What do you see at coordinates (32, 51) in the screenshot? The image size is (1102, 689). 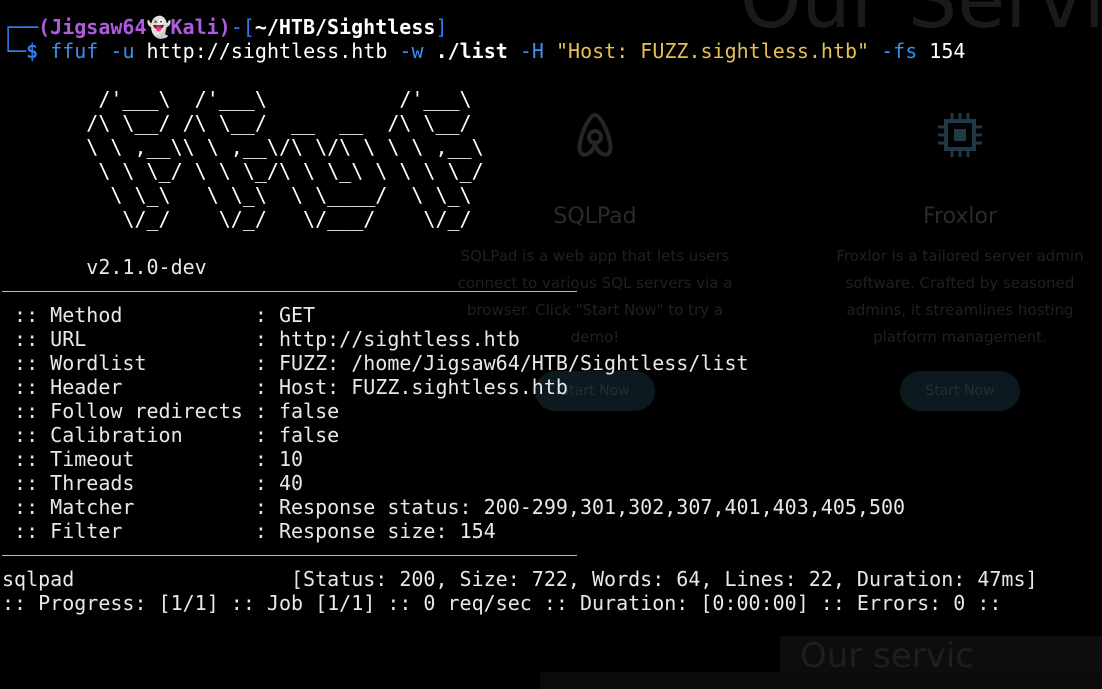 I see `prompt-dollar: $` at bounding box center [32, 51].